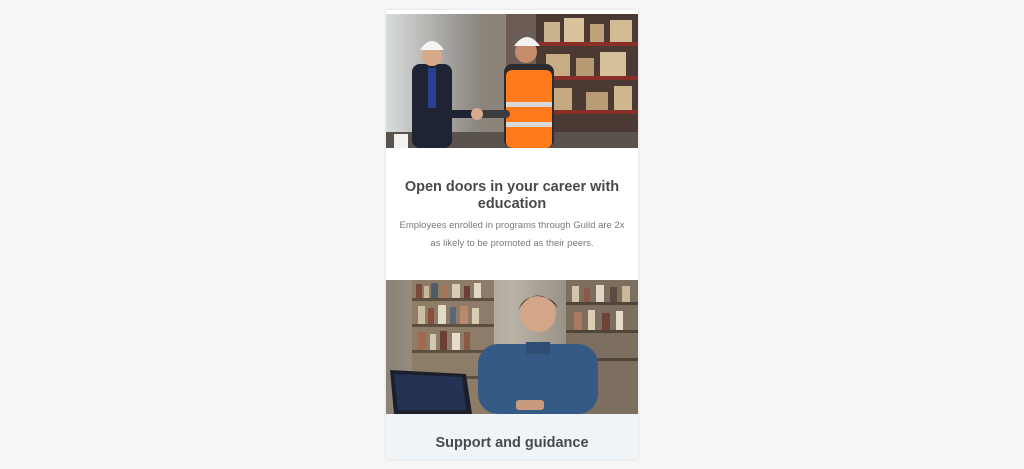 This screenshot has height=469, width=1024. I want to click on library-scene, so click(512, 347).